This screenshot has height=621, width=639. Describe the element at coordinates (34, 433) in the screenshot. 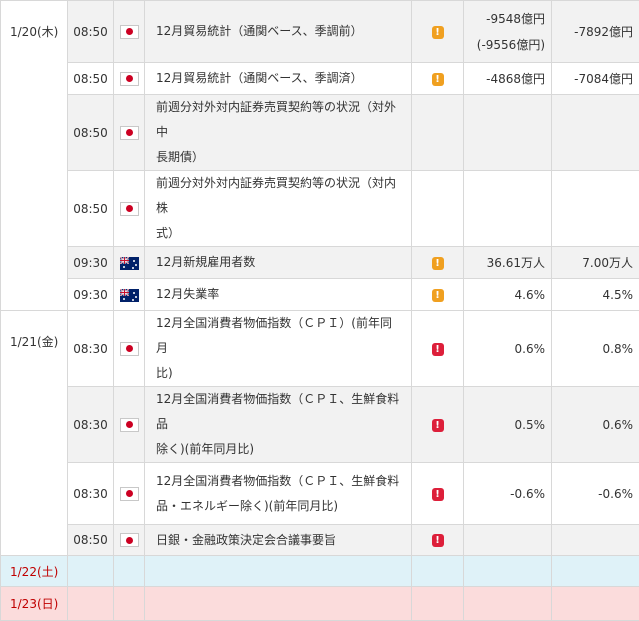

I see `date-cell: 1/21(金)` at that location.